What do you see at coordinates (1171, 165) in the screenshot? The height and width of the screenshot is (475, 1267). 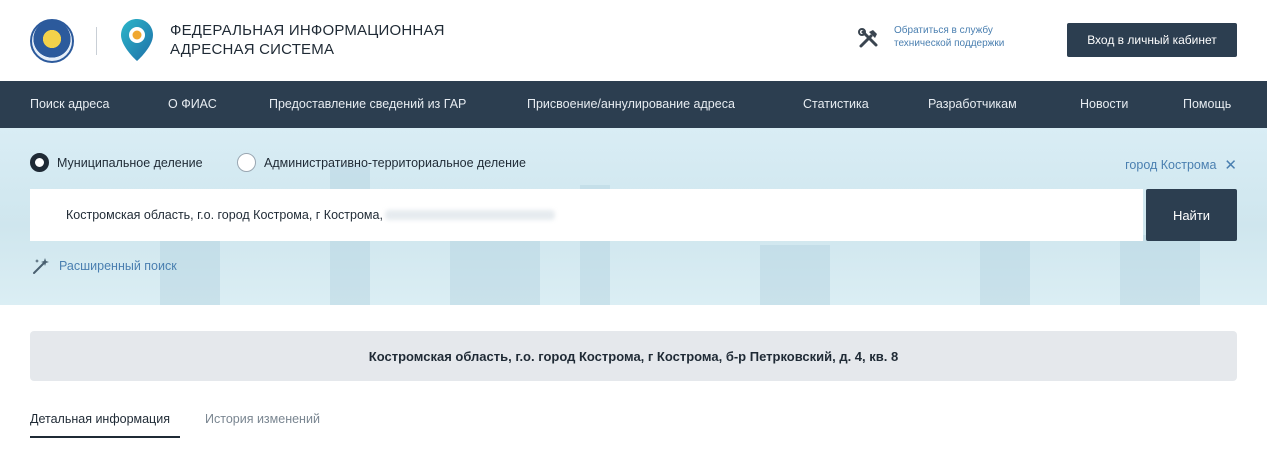 I see `region-chip-label: город Кострома` at bounding box center [1171, 165].